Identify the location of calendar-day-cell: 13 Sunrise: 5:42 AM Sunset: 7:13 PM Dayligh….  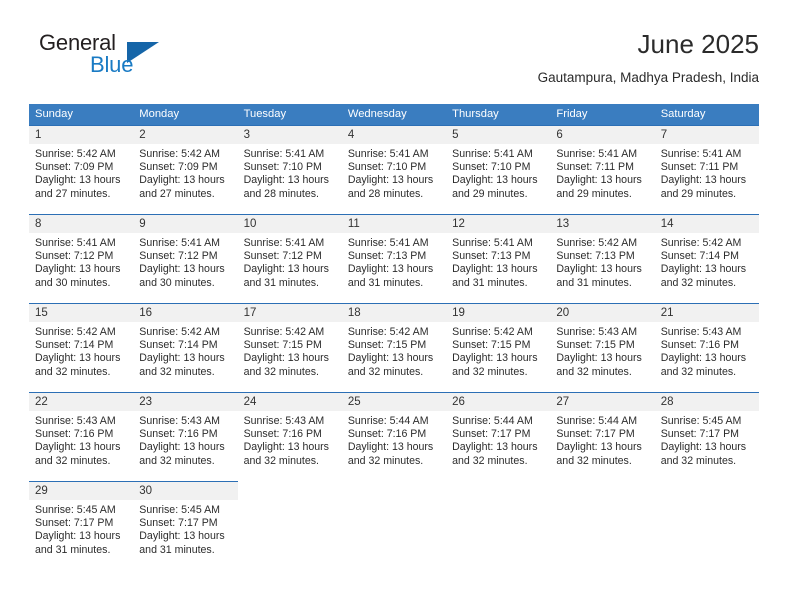
(602, 258).